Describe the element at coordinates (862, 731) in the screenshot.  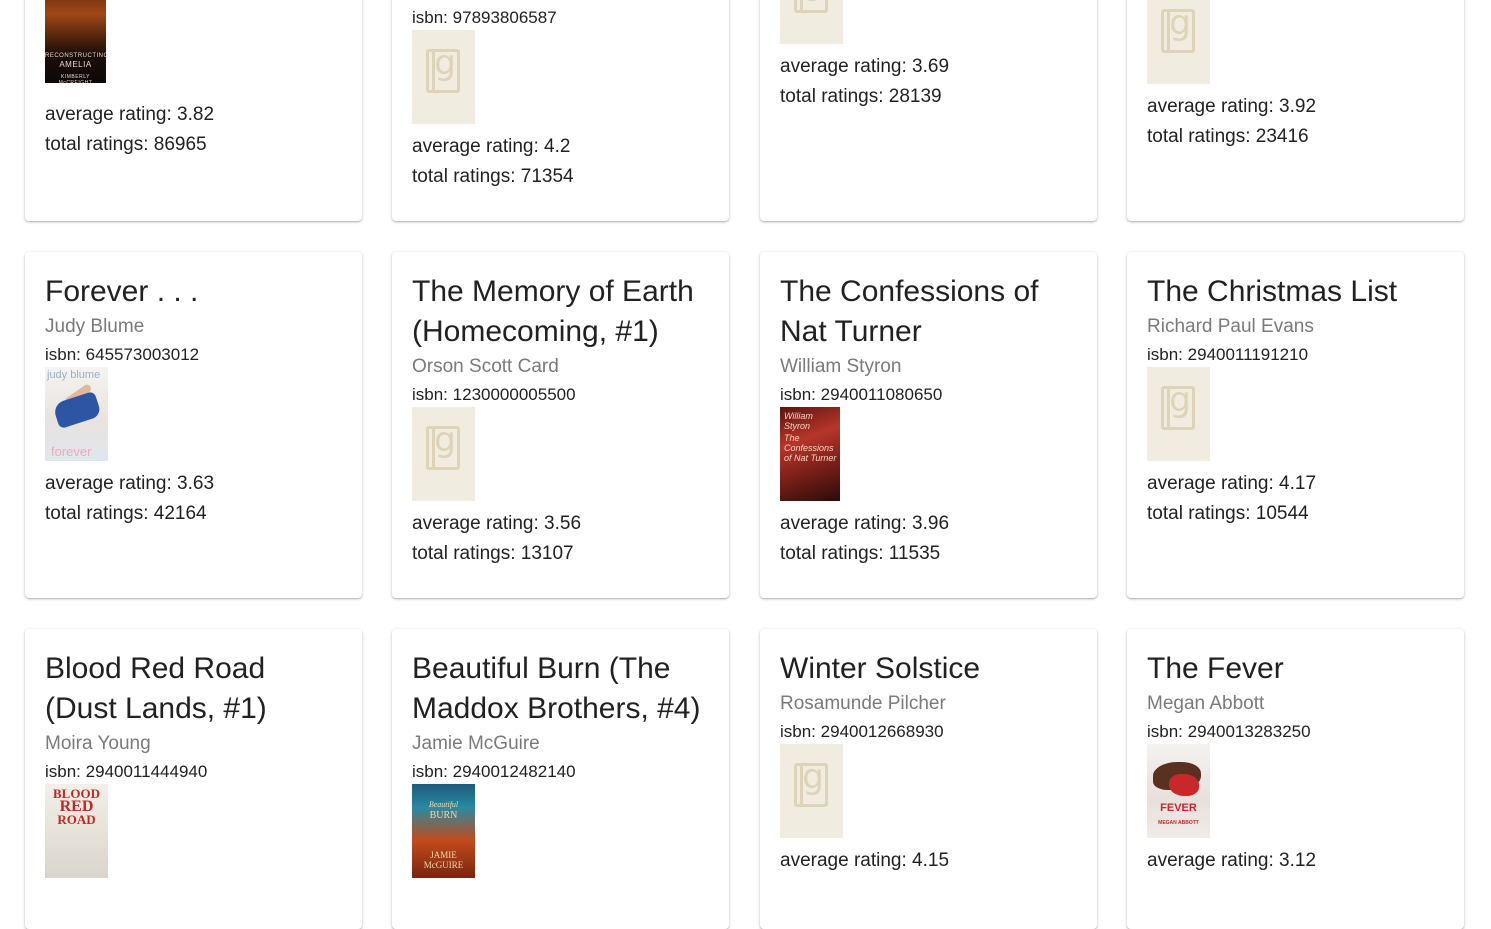
I see `book-isbn: isbn: 2940012668930` at that location.